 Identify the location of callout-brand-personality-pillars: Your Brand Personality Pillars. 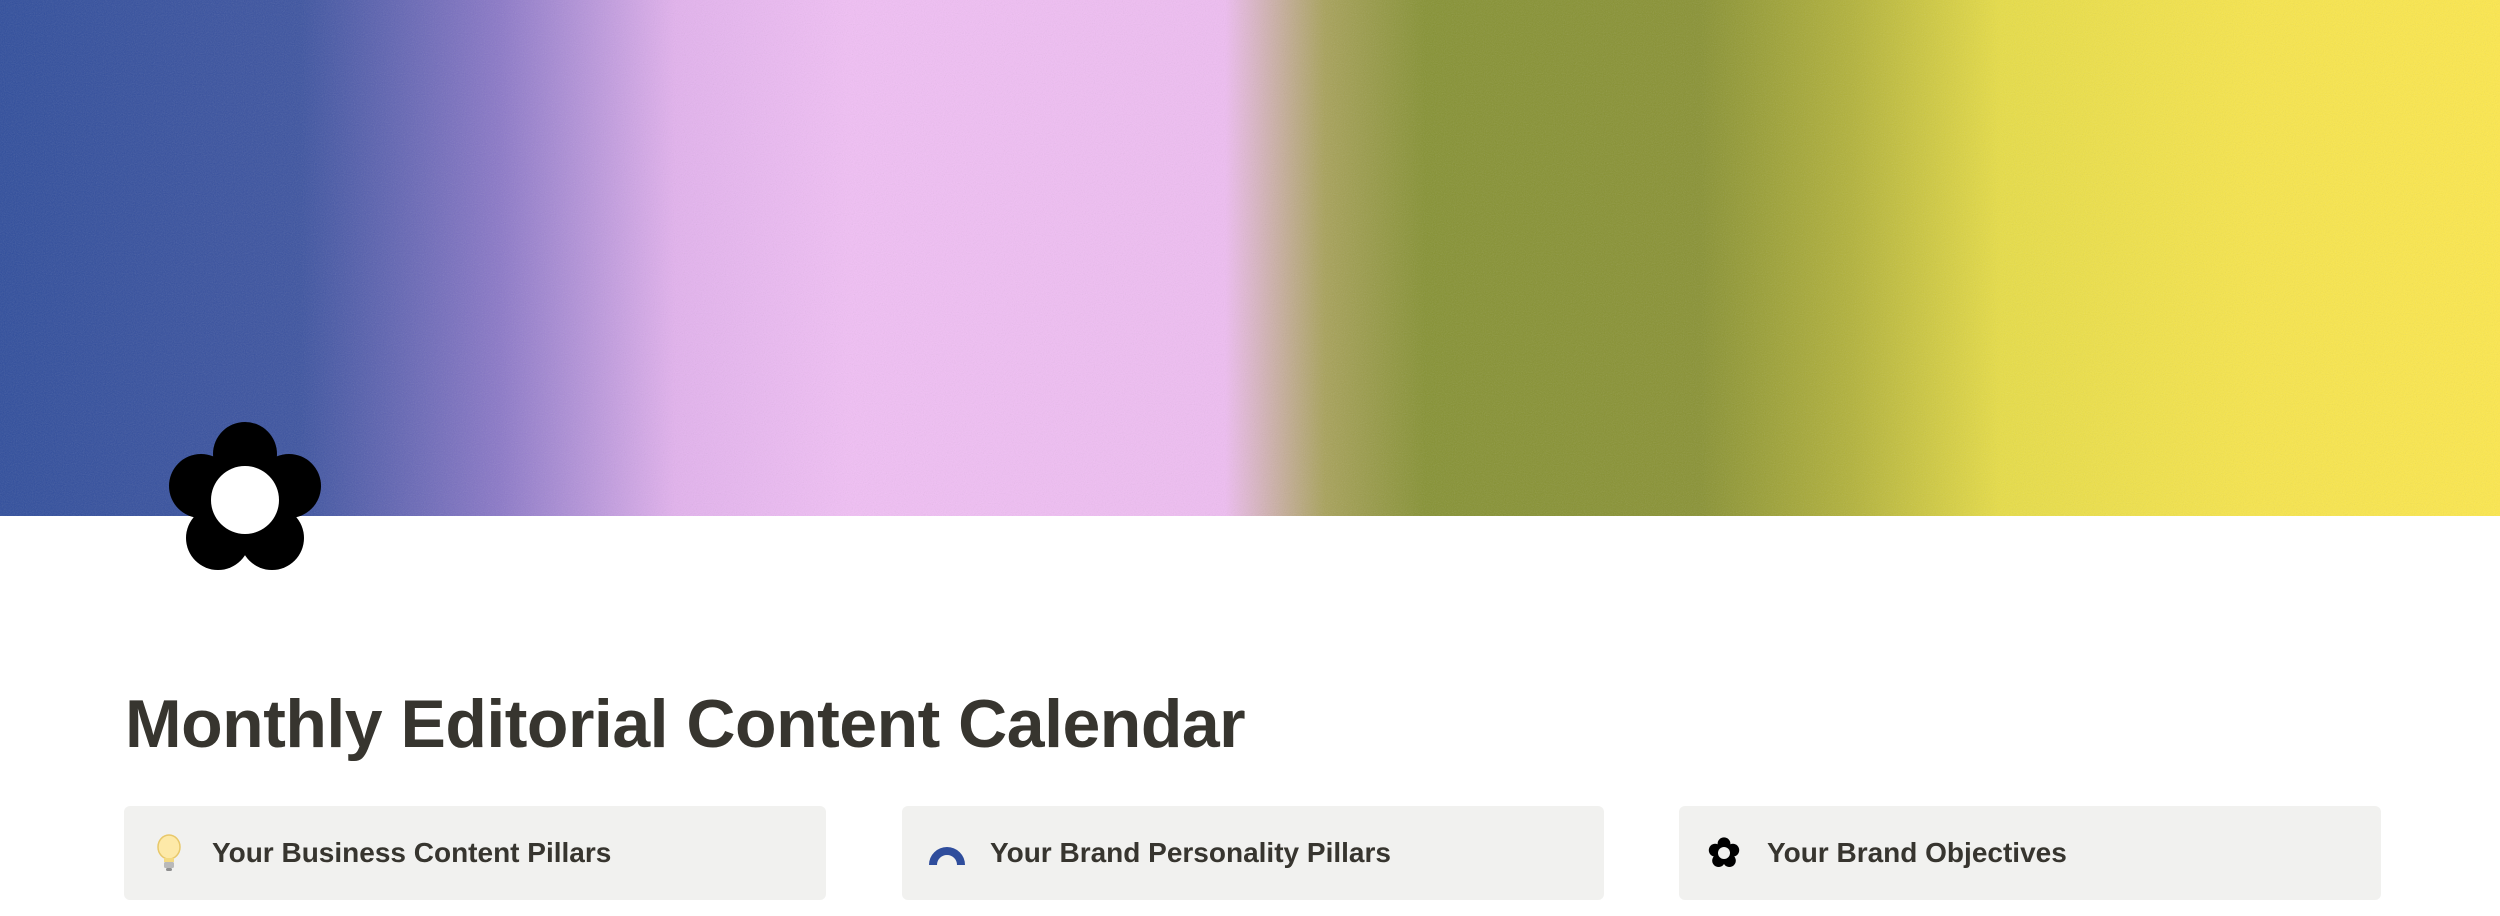
(1253, 853).